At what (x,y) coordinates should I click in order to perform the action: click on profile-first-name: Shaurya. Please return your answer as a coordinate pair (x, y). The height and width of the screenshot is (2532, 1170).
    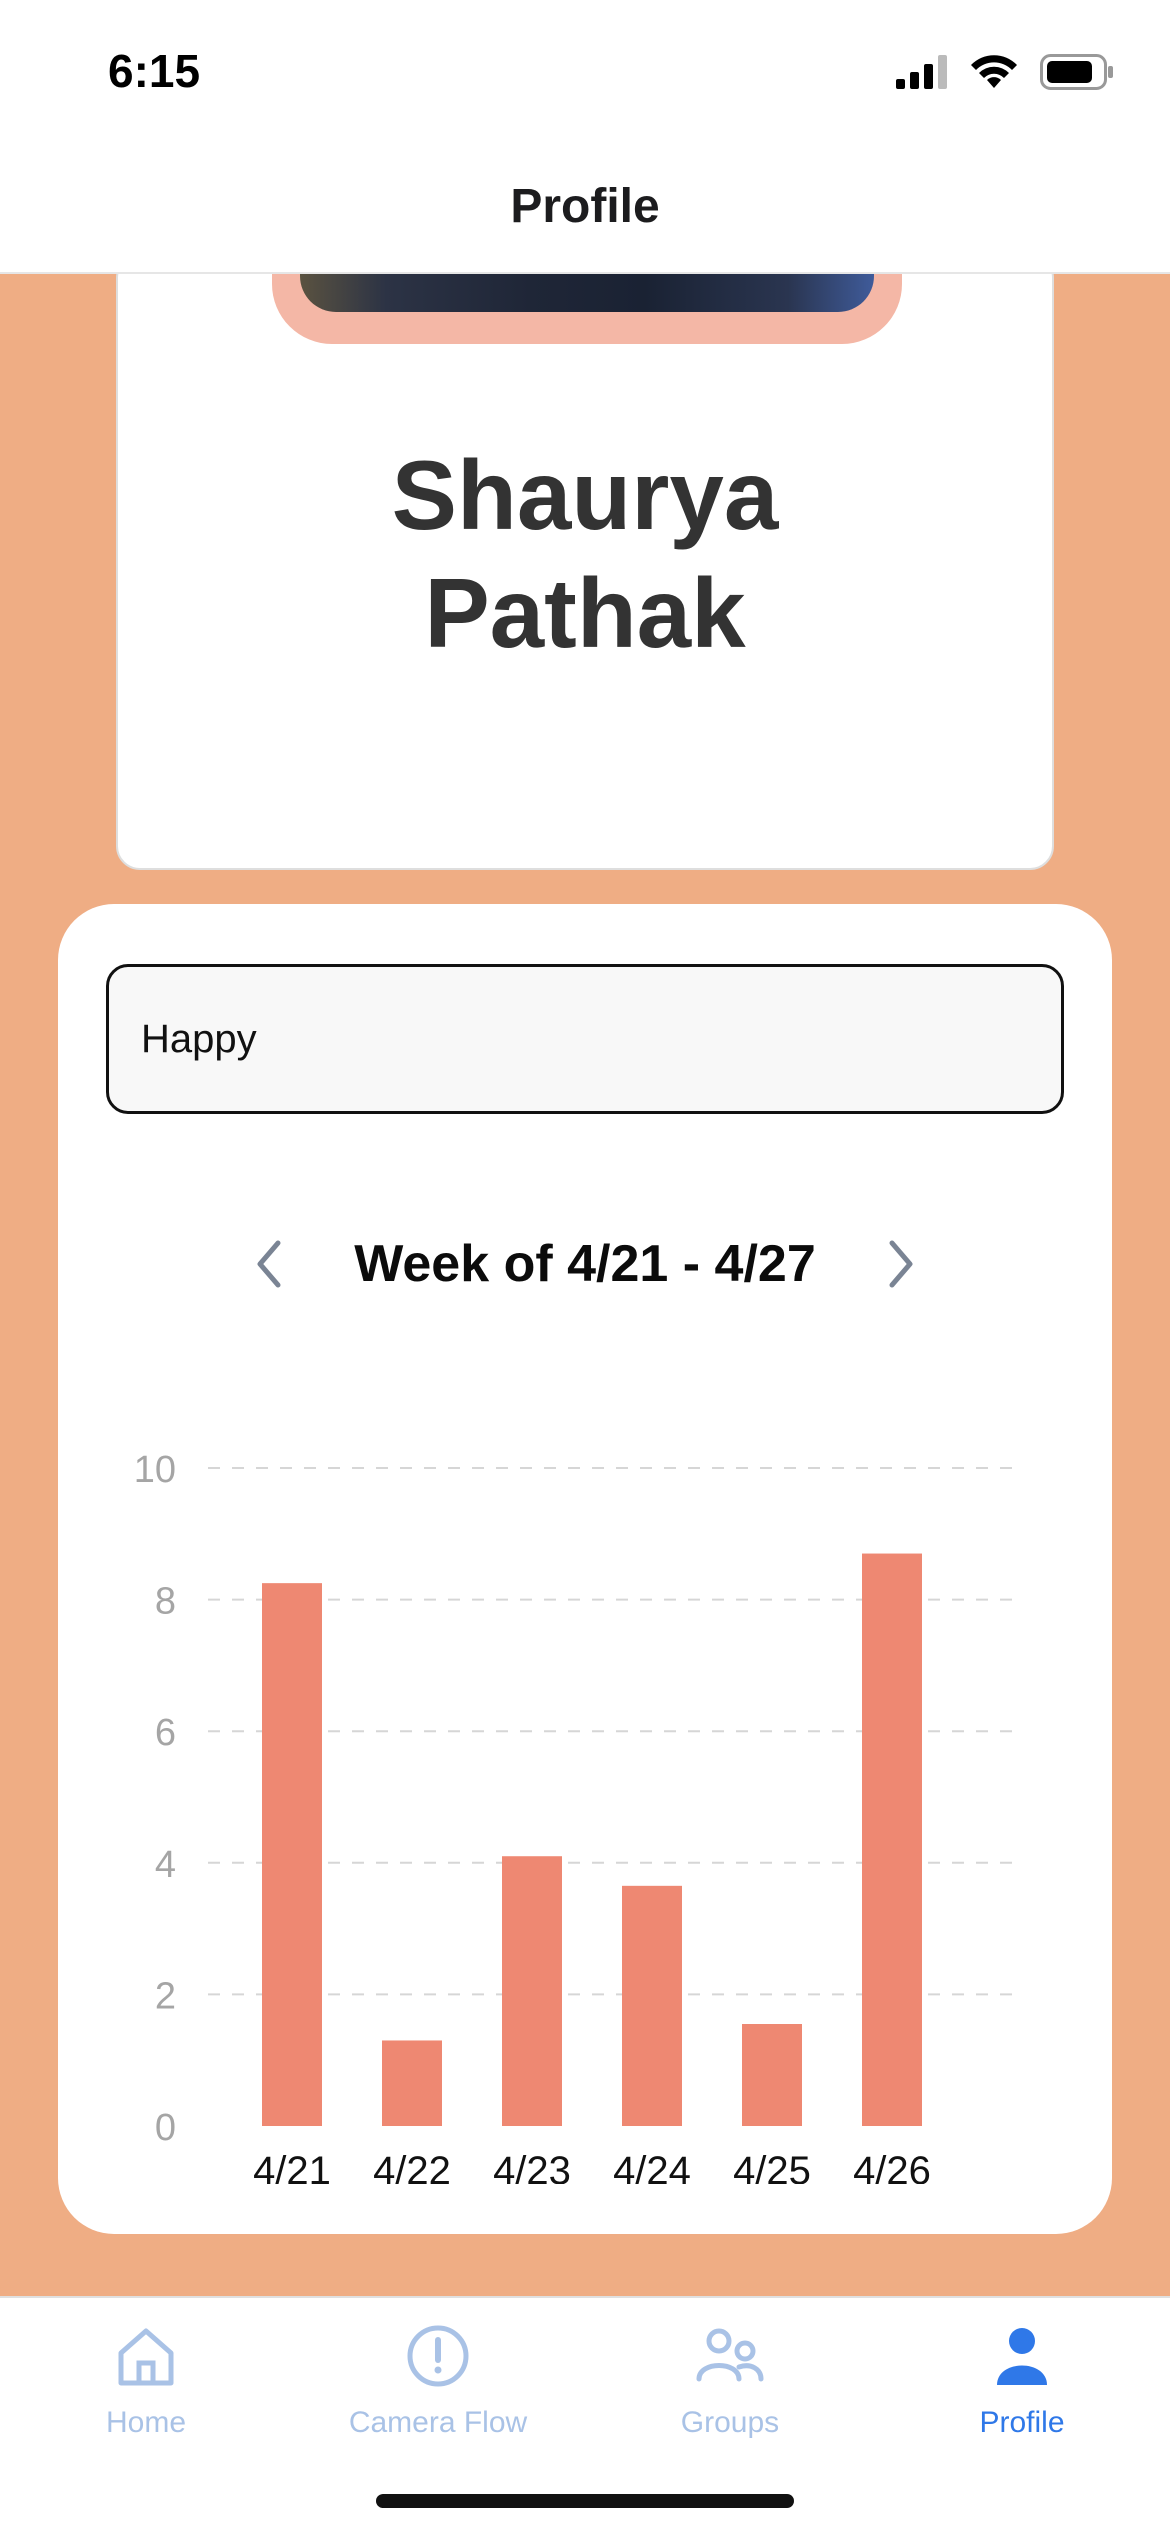
    Looking at the image, I should click on (585, 495).